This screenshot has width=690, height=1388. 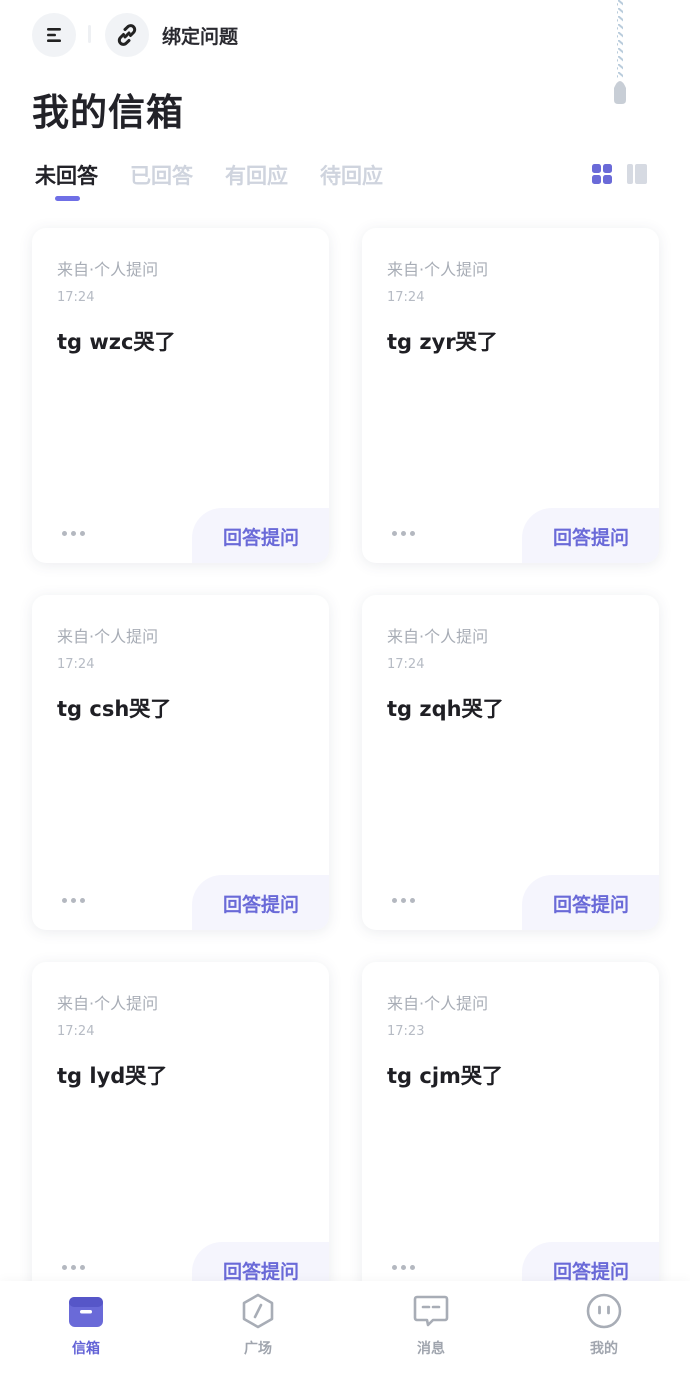 I want to click on nav-label: 信箱, so click(x=86, y=1349).